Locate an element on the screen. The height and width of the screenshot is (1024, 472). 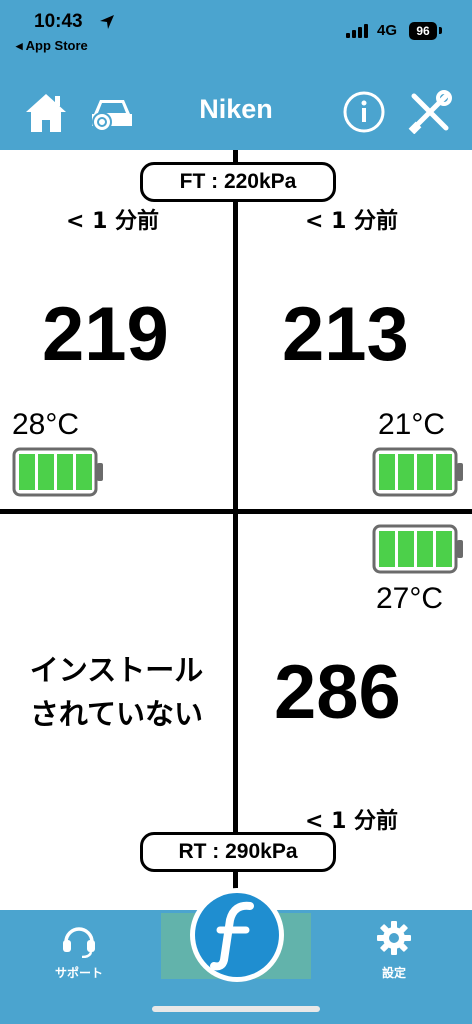
gear-icon is located at coordinates (394, 938).